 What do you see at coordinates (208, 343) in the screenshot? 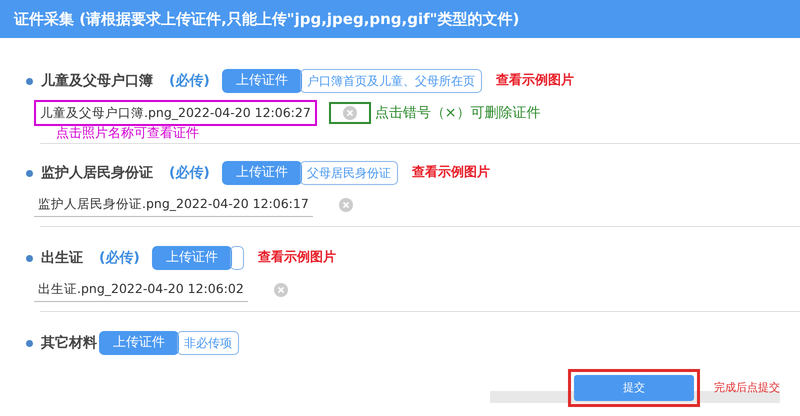
I see `hint-tag: 非必传项` at bounding box center [208, 343].